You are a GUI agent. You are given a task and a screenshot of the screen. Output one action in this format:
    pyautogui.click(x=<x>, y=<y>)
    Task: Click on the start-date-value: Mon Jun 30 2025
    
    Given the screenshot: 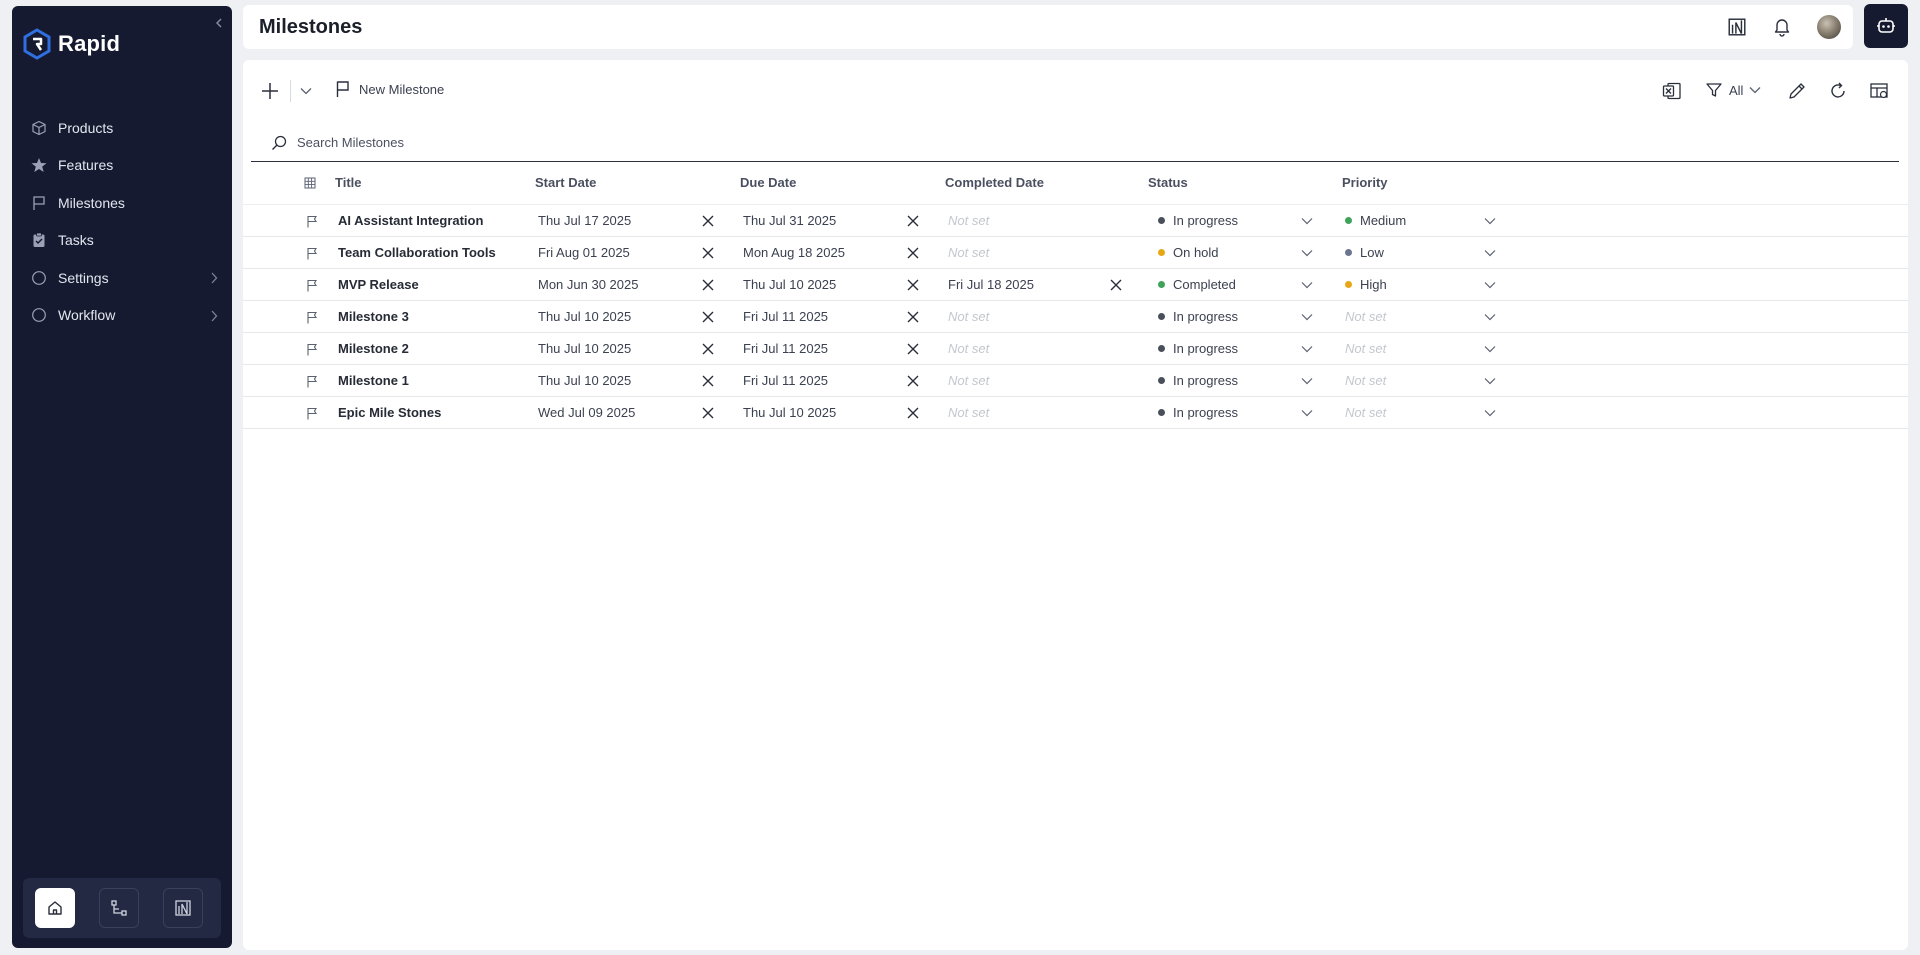 What is the action you would take?
    pyautogui.click(x=588, y=284)
    